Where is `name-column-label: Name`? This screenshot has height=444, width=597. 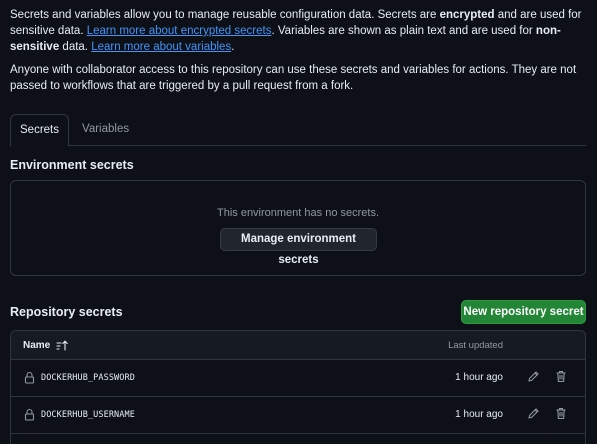
name-column-label: Name is located at coordinates (37, 345).